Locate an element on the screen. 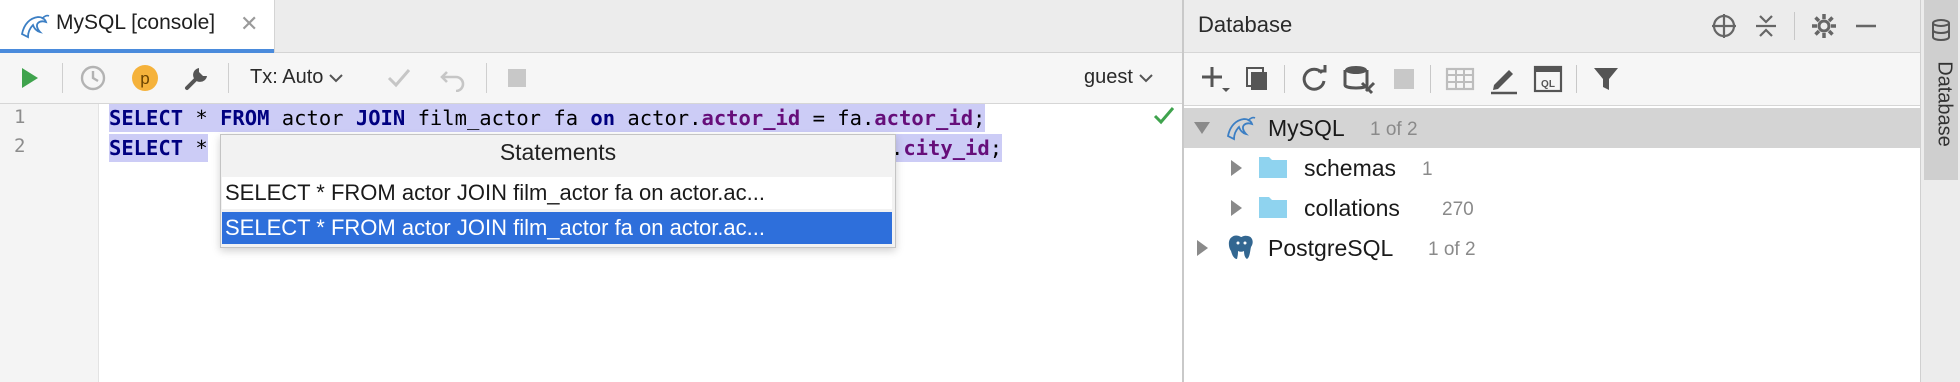  code-line-2: SELECT * is located at coordinates (158, 148).